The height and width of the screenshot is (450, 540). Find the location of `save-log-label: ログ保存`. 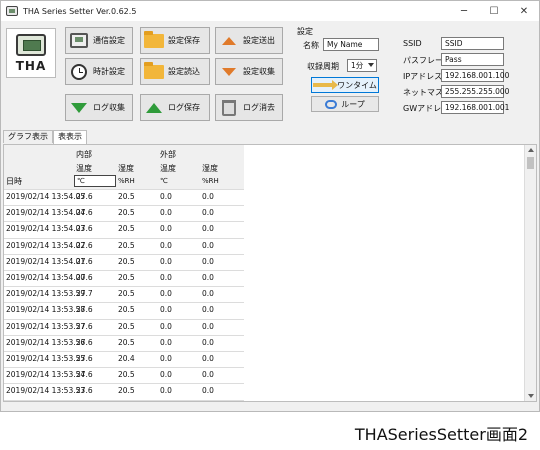

save-log-label: ログ保存 is located at coordinates (184, 107).